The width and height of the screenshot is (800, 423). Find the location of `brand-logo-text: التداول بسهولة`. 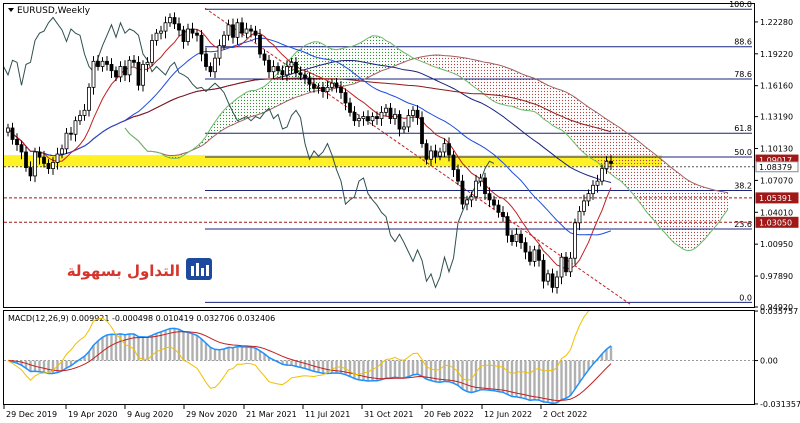

brand-logo-text: التداول بسهولة is located at coordinates (123, 271).